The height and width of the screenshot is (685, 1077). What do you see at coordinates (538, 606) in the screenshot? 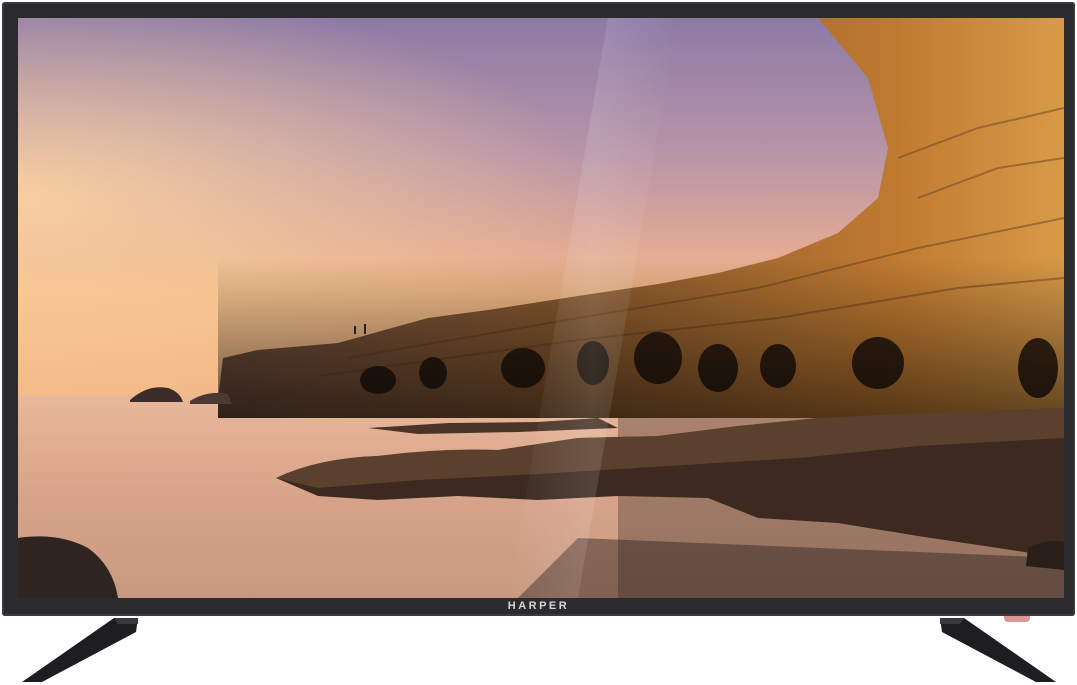
I see `brand-logo: HARPER` at bounding box center [538, 606].